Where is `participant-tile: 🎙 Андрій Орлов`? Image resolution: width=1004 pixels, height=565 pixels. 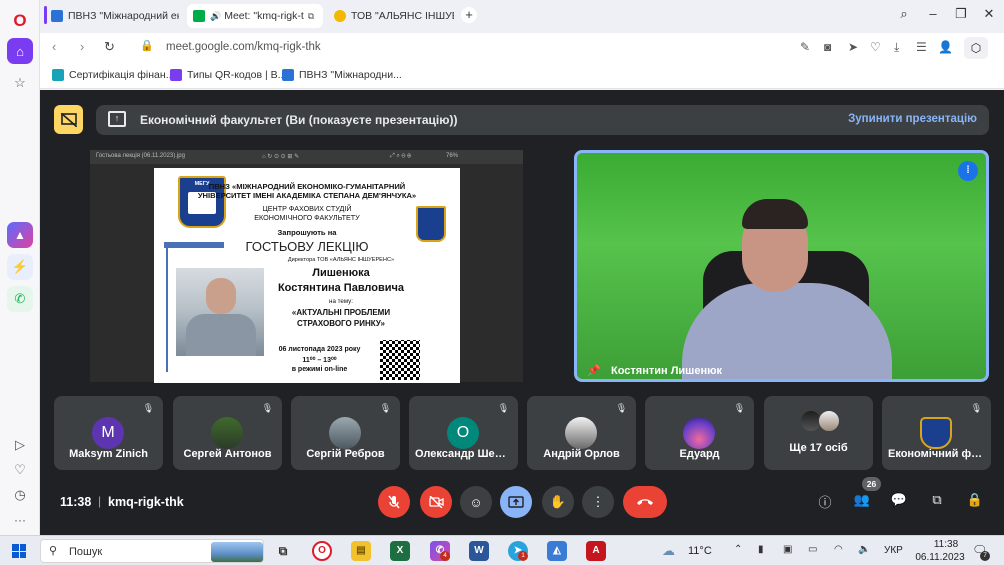
participant-tile: 🎙 Андрій Орлов is located at coordinates (581, 433).